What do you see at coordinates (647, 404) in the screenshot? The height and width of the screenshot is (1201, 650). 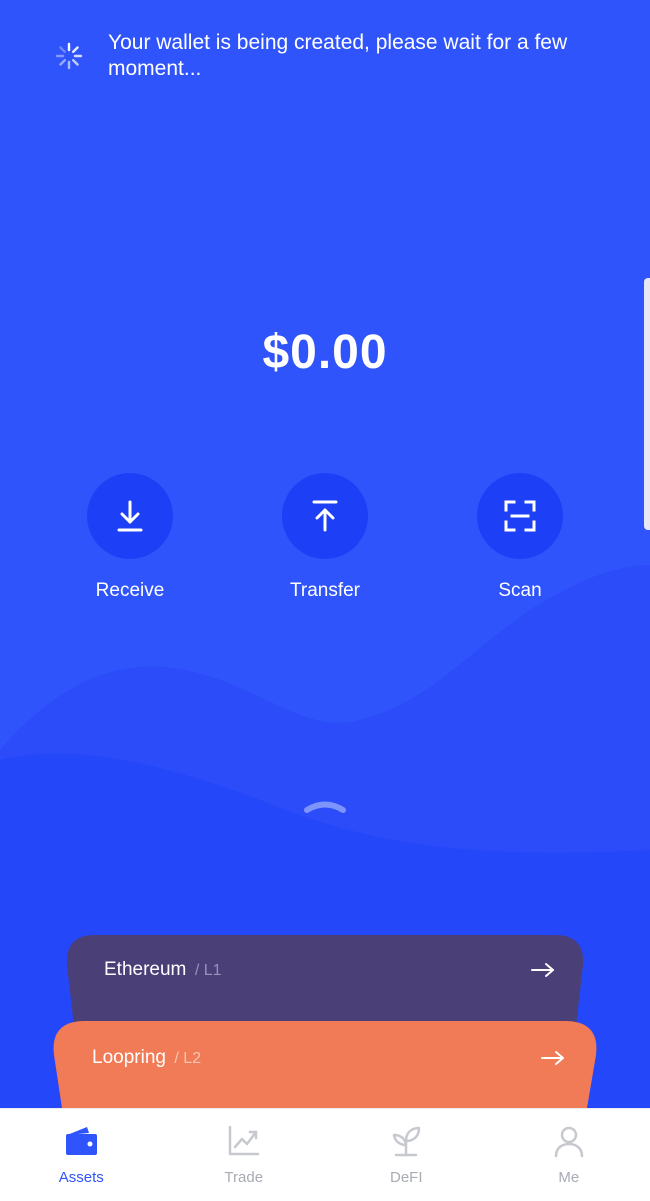 I see `edge-panel-handle` at bounding box center [647, 404].